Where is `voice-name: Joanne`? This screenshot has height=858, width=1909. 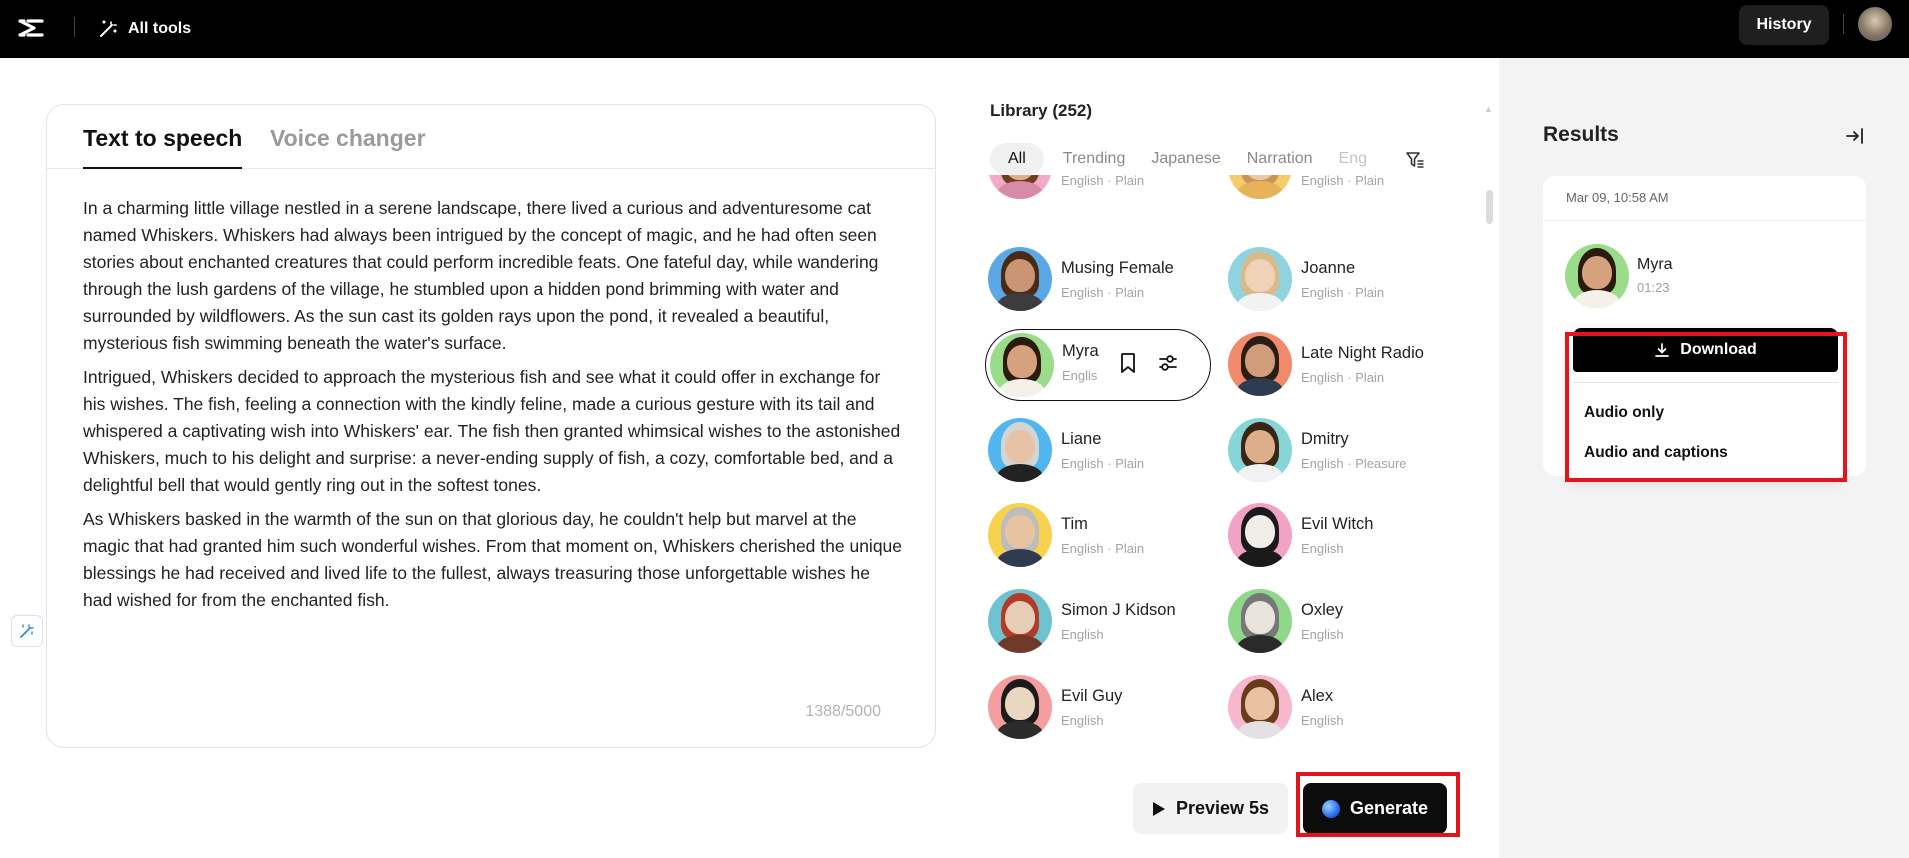
voice-name: Joanne is located at coordinates (1328, 268).